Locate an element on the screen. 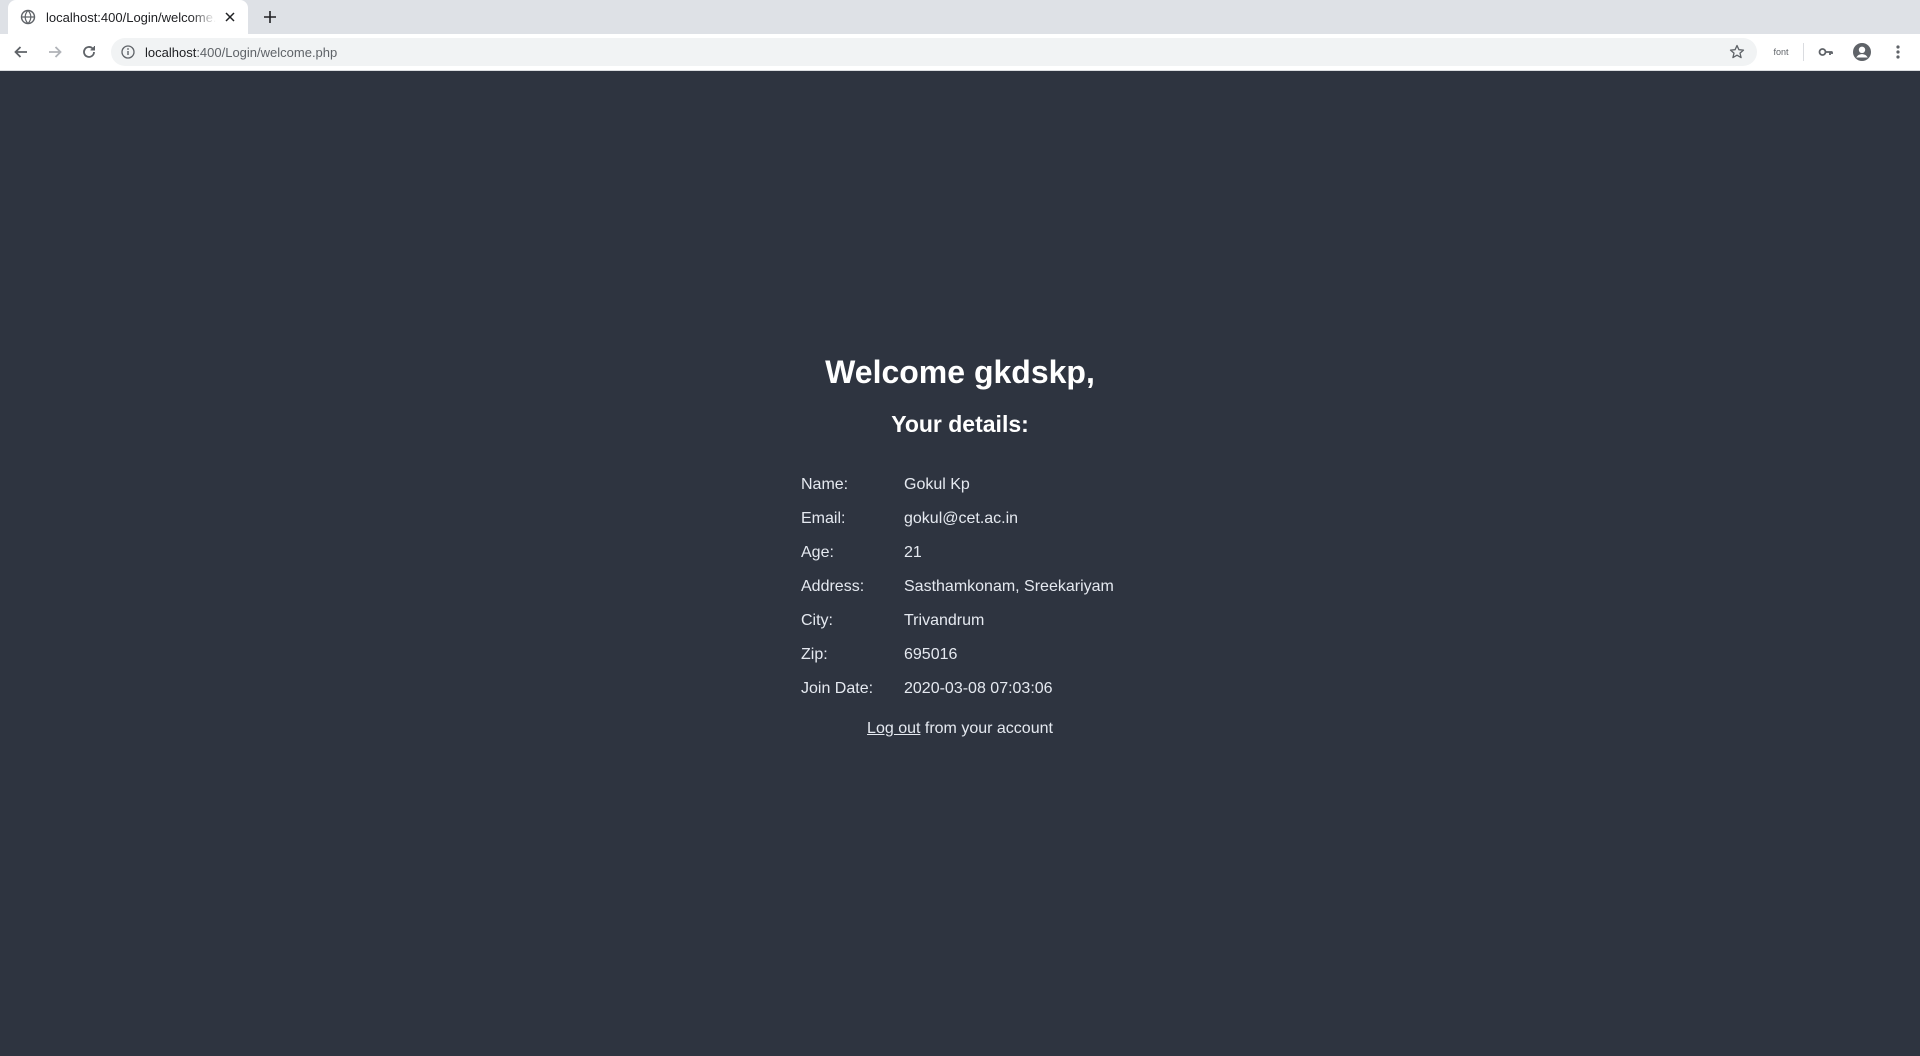 Image resolution: width=1920 pixels, height=1056 pixels. page-title: Welcome gkdskp, is located at coordinates (960, 372).